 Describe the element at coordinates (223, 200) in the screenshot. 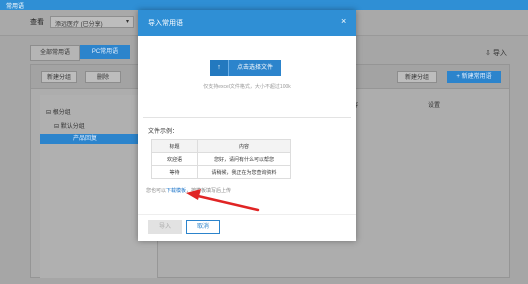

I see `red-arrow-icon` at that location.